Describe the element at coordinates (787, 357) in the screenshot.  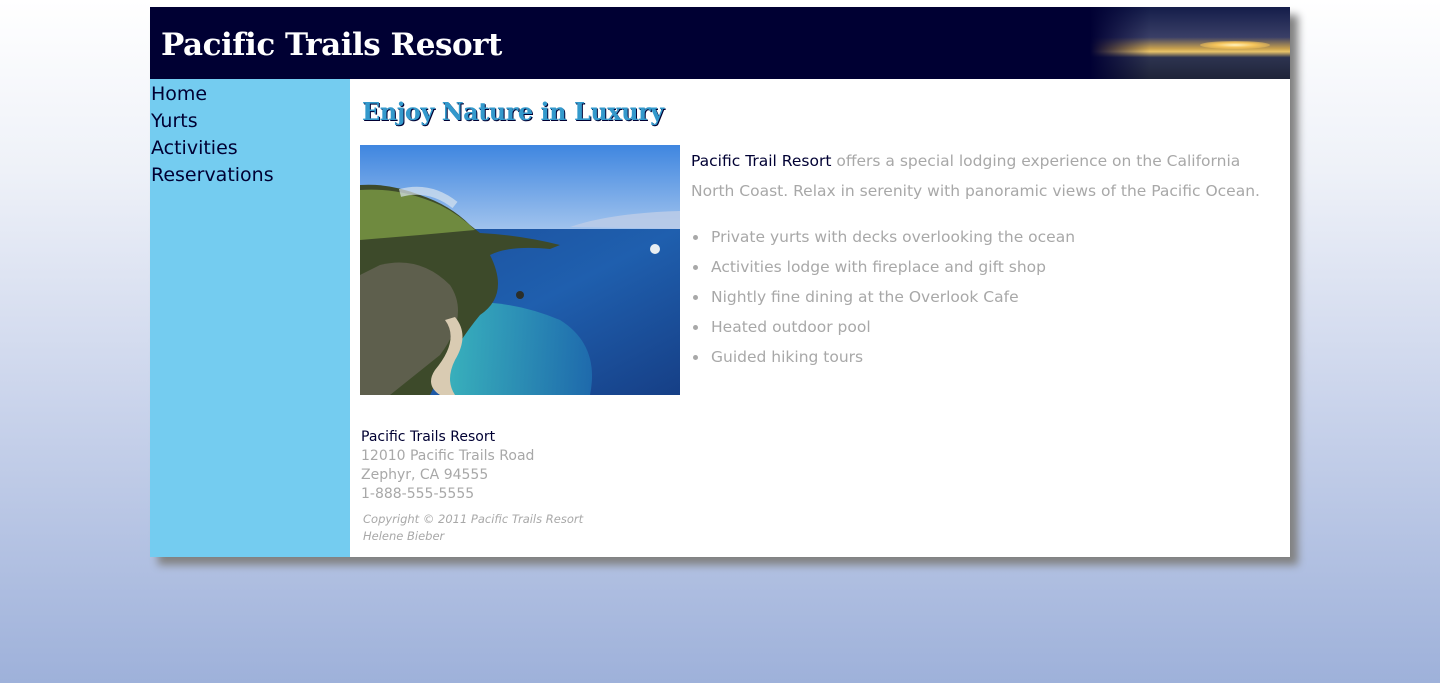
I see `feature-text: Guided hiking tours` at that location.